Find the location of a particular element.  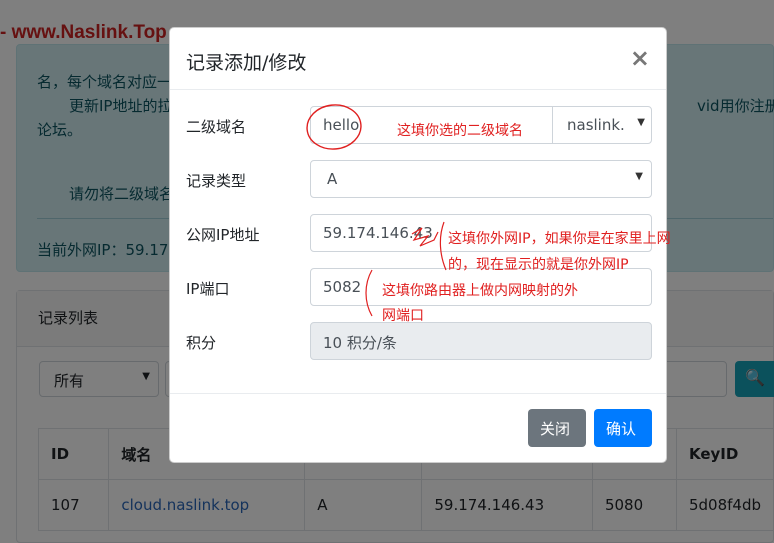

modal-title: 记录添加/修改 is located at coordinates (246, 63).